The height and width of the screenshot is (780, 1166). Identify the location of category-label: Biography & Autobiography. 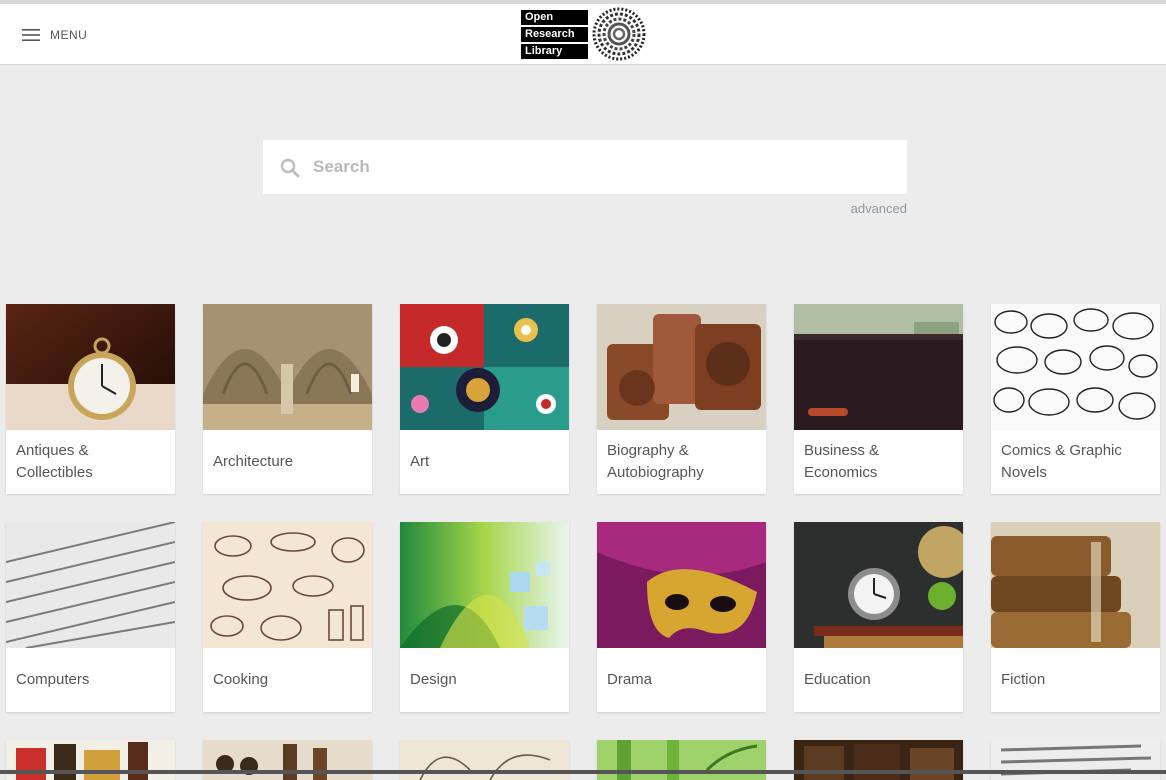
(655, 461).